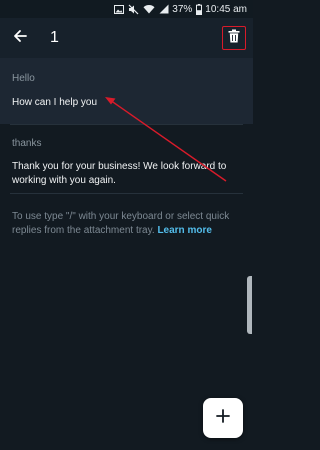 The width and height of the screenshot is (320, 450). Describe the element at coordinates (133, 9) in the screenshot. I see `mute-icon` at that location.